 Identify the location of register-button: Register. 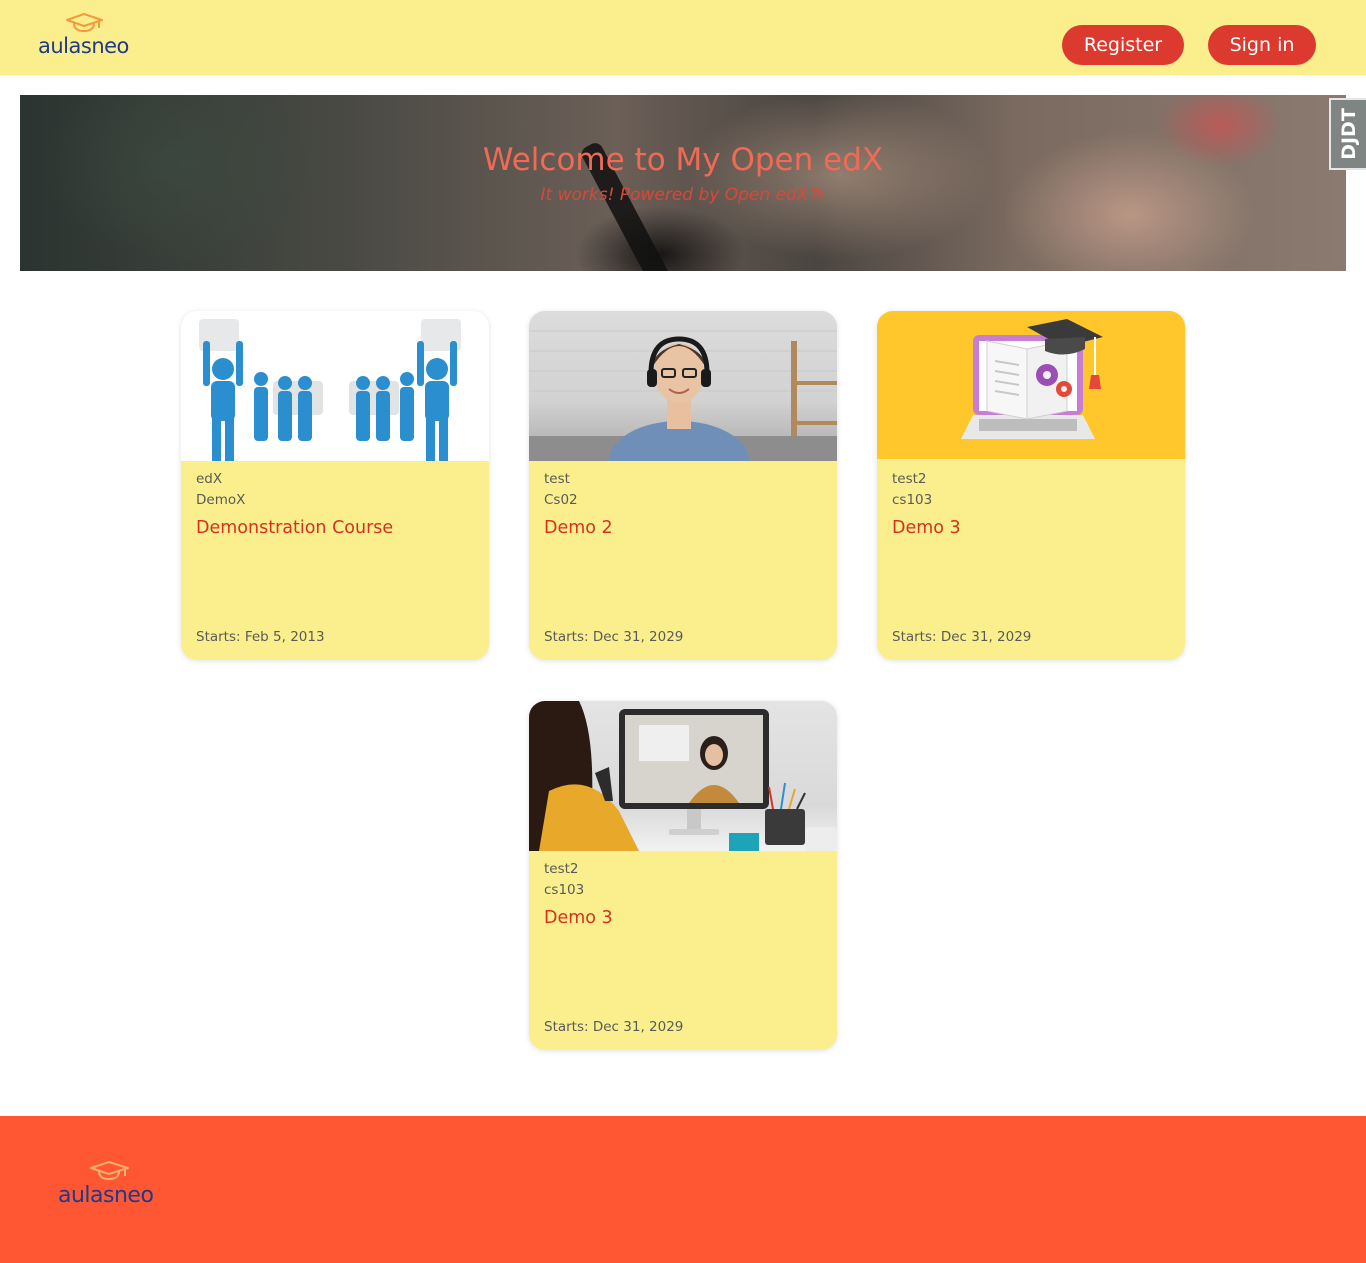
(1123, 45).